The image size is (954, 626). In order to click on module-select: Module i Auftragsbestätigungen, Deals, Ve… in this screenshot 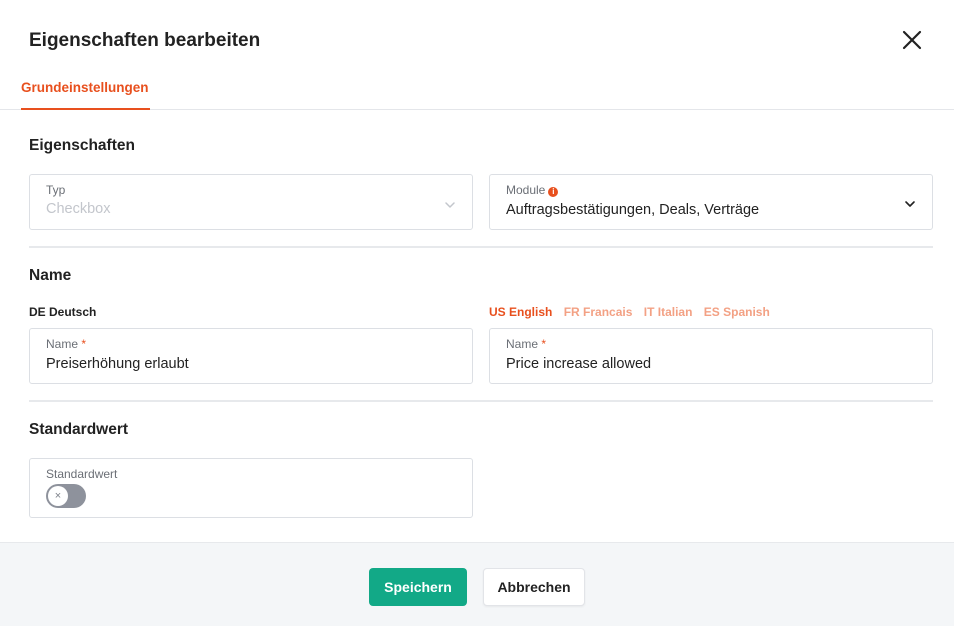, I will do `click(711, 202)`.